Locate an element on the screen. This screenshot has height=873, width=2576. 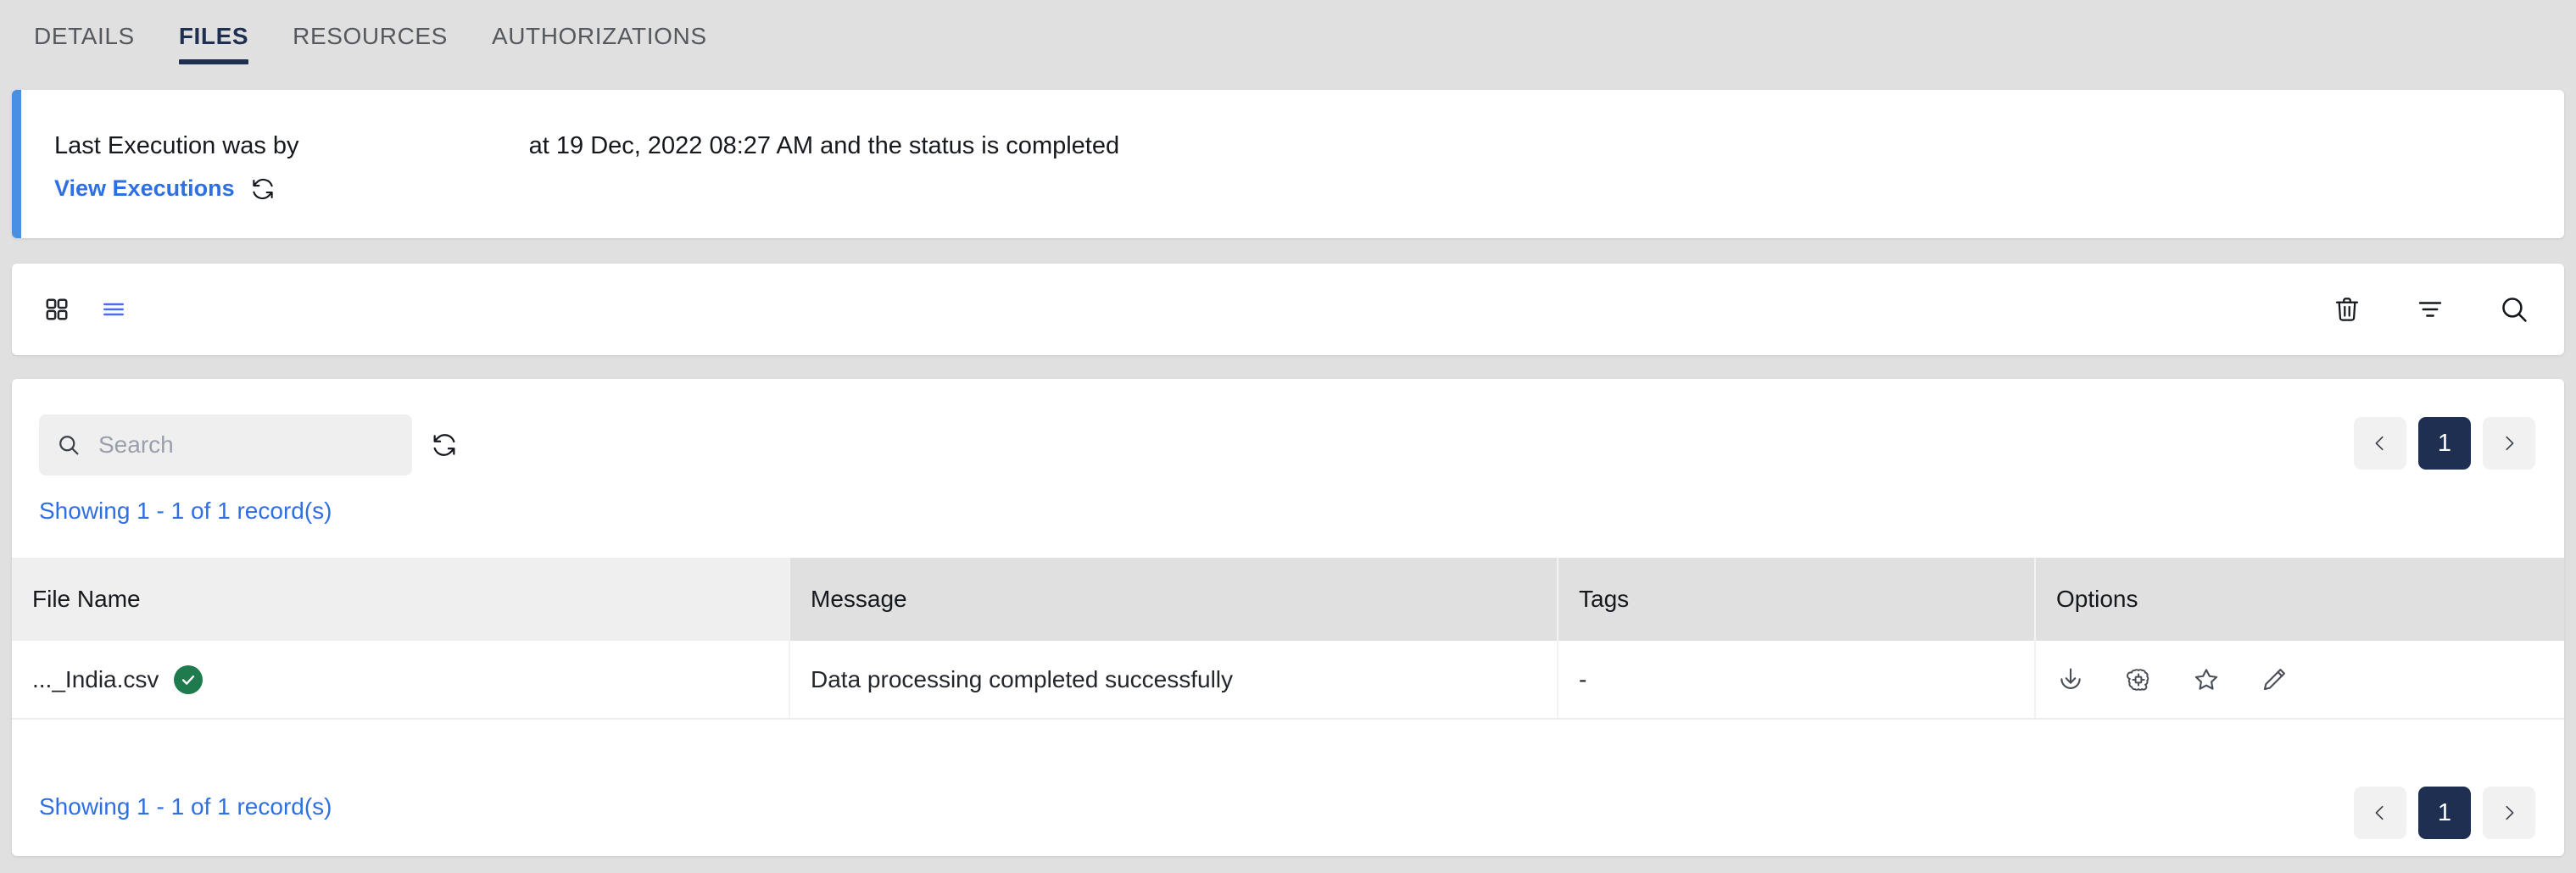
tab-authorizations: AUTHORIZATIONS is located at coordinates (599, 36).